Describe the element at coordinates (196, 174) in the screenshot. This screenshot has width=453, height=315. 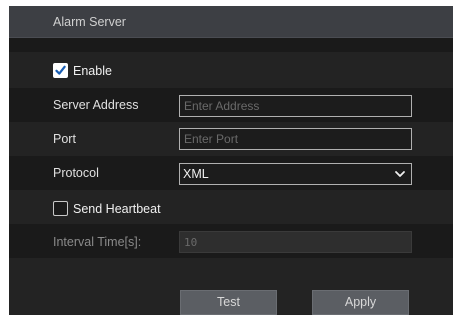
I see `protocol-selected-value: XML` at that location.